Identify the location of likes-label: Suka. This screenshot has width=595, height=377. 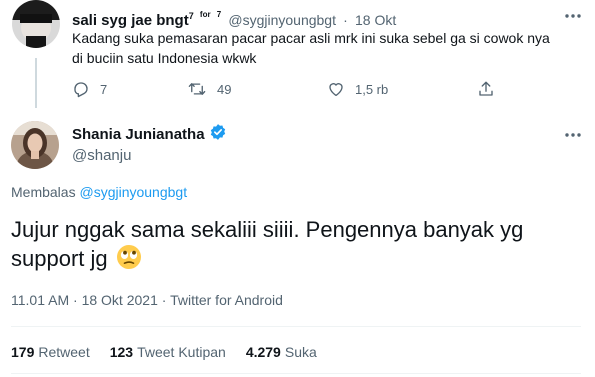
(300, 352).